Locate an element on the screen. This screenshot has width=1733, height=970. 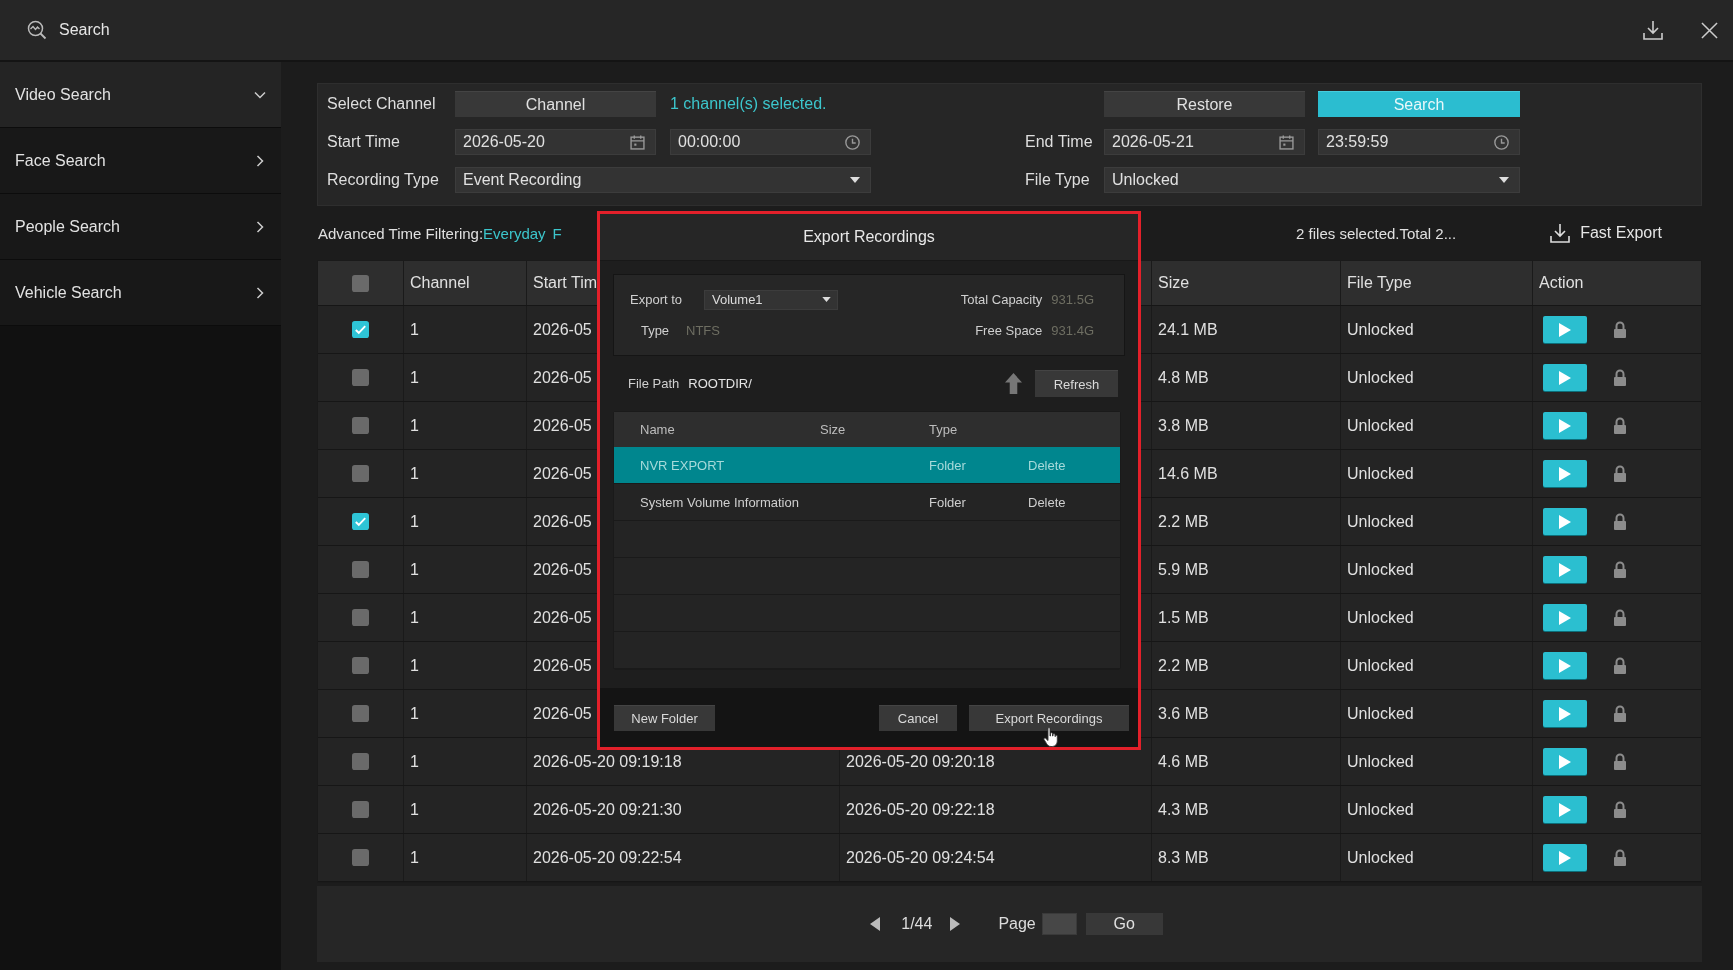
next-page-icon is located at coordinates (955, 924).